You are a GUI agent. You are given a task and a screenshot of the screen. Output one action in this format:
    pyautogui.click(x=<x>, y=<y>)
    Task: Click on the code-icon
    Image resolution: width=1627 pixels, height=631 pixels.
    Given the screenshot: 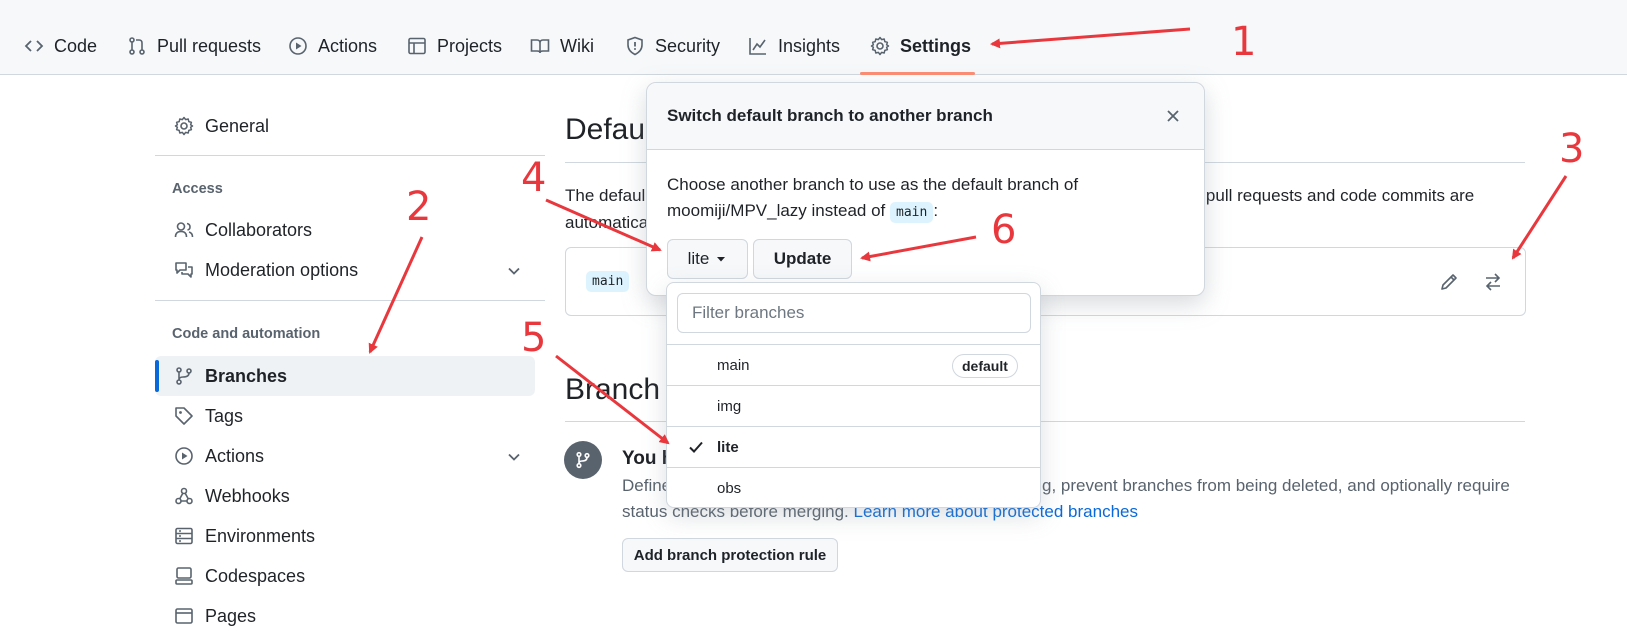 What is the action you would take?
    pyautogui.click(x=34, y=46)
    